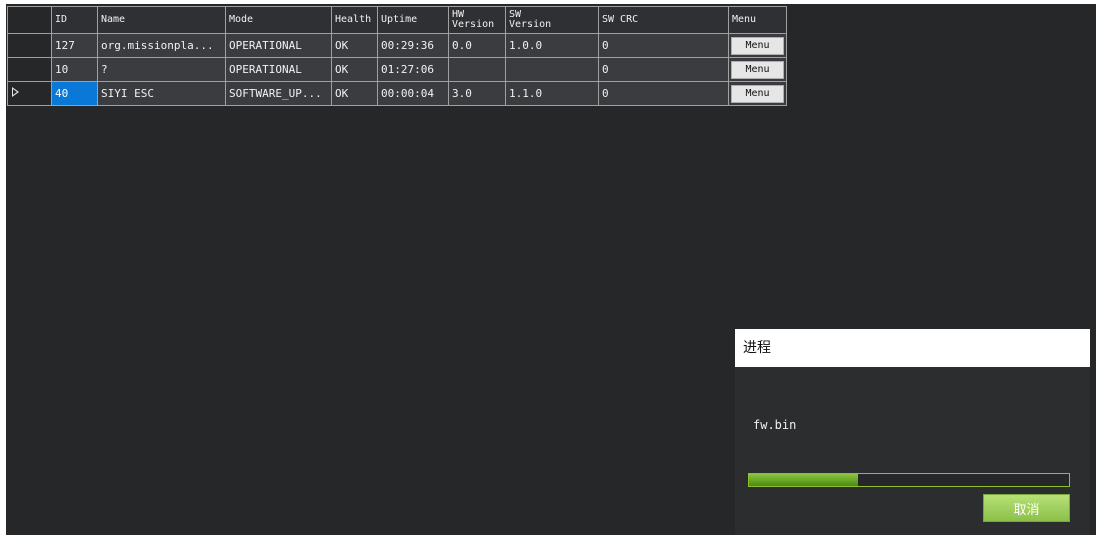  What do you see at coordinates (552, 69) in the screenshot?
I see `sw-version-cell` at bounding box center [552, 69].